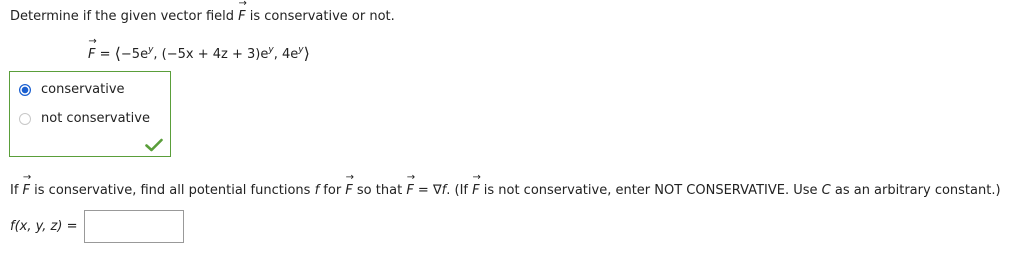 The height and width of the screenshot is (253, 1021). Describe the element at coordinates (290, 54) in the screenshot. I see `component-3: 4e` at that location.